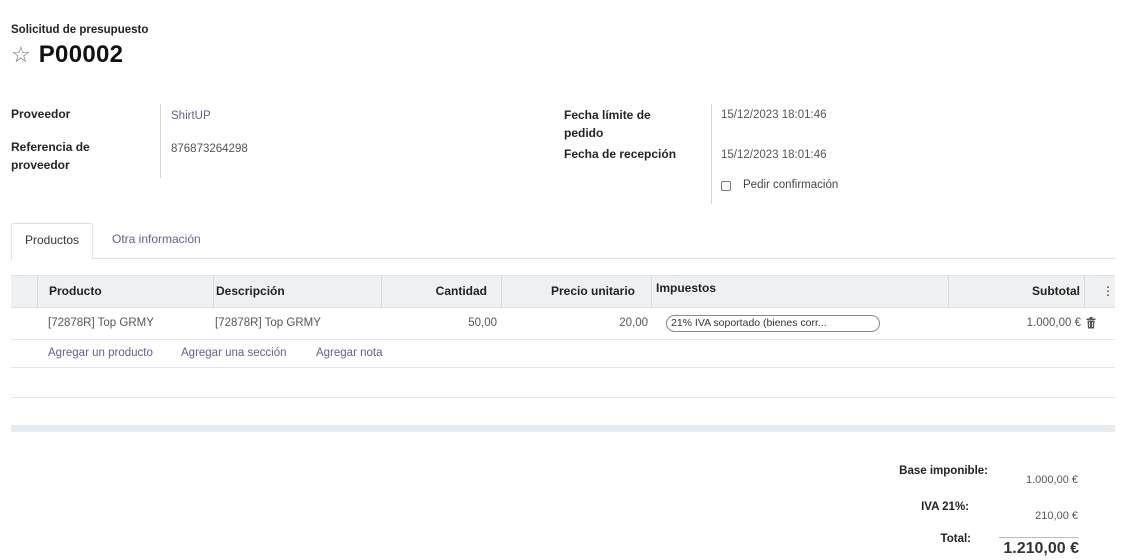 This screenshot has height=560, width=1124. I want to click on column-header-unit-price: Precio unitario, so click(573, 291).